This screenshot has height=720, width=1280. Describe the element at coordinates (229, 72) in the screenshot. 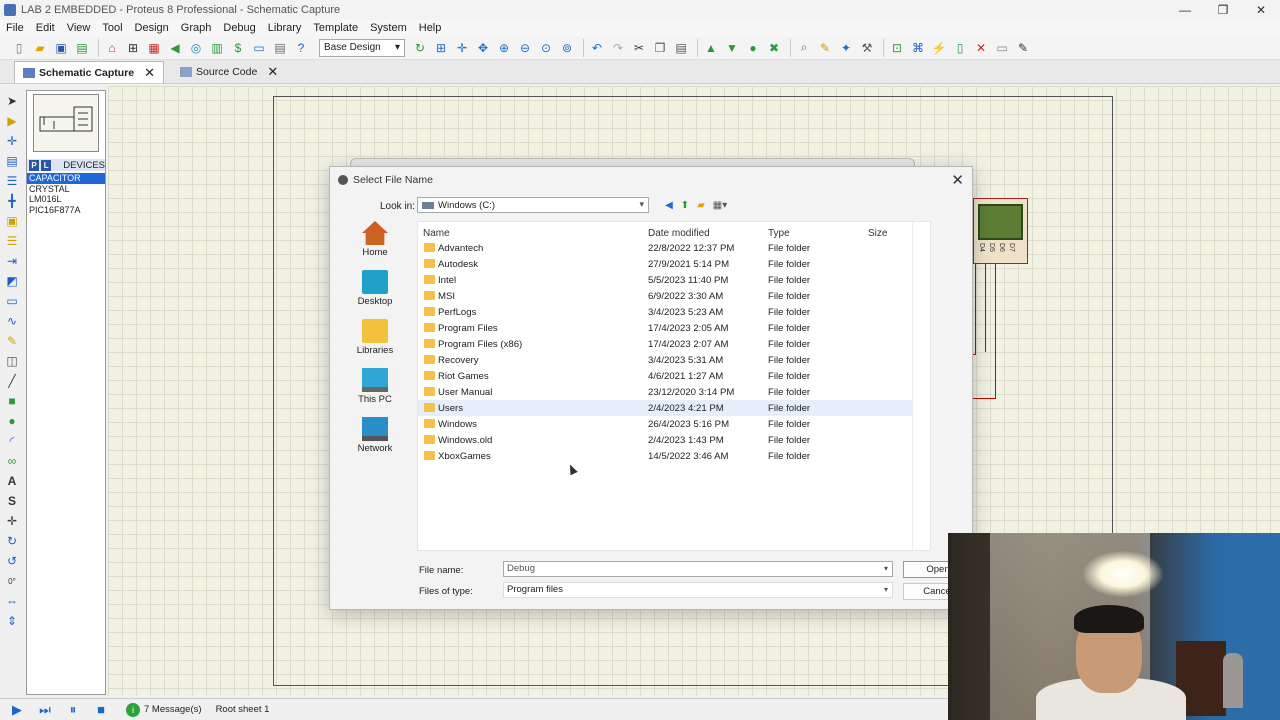

I see `tab-source-code: Source Code ✕` at that location.